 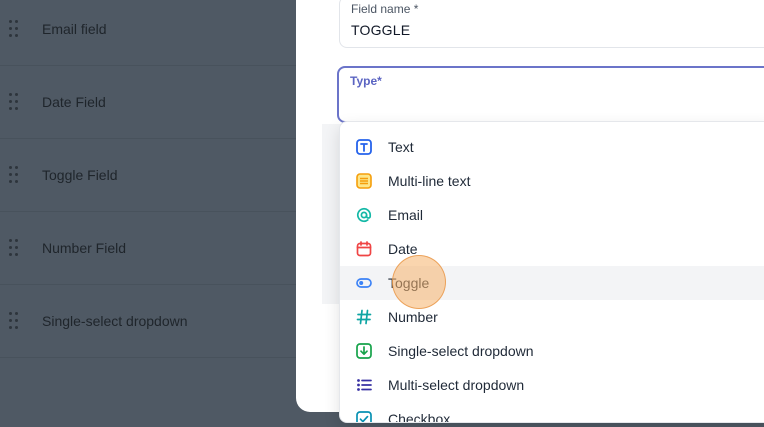 What do you see at coordinates (150, 33) in the screenshot?
I see `list-item: Email field` at bounding box center [150, 33].